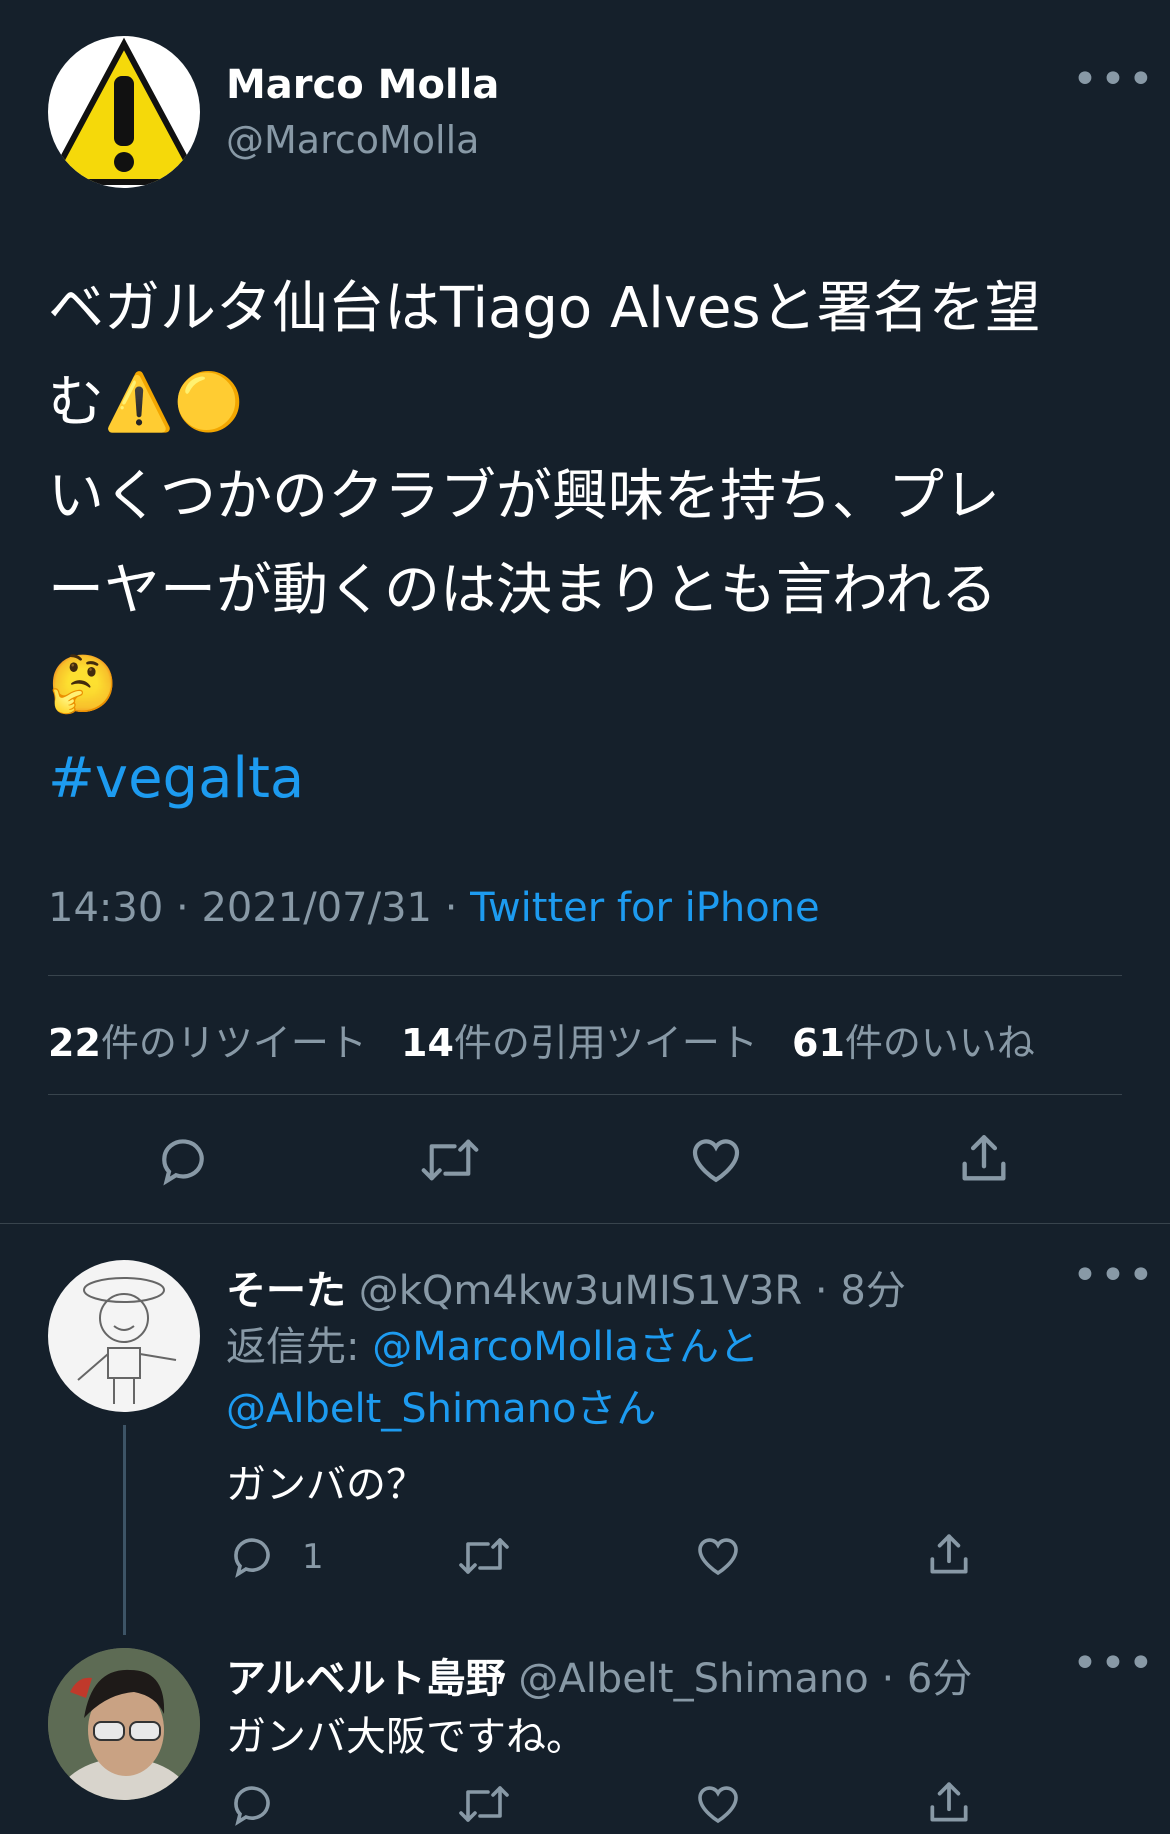  Describe the element at coordinates (286, 1291) in the screenshot. I see `reply-author-name: そーた` at that location.